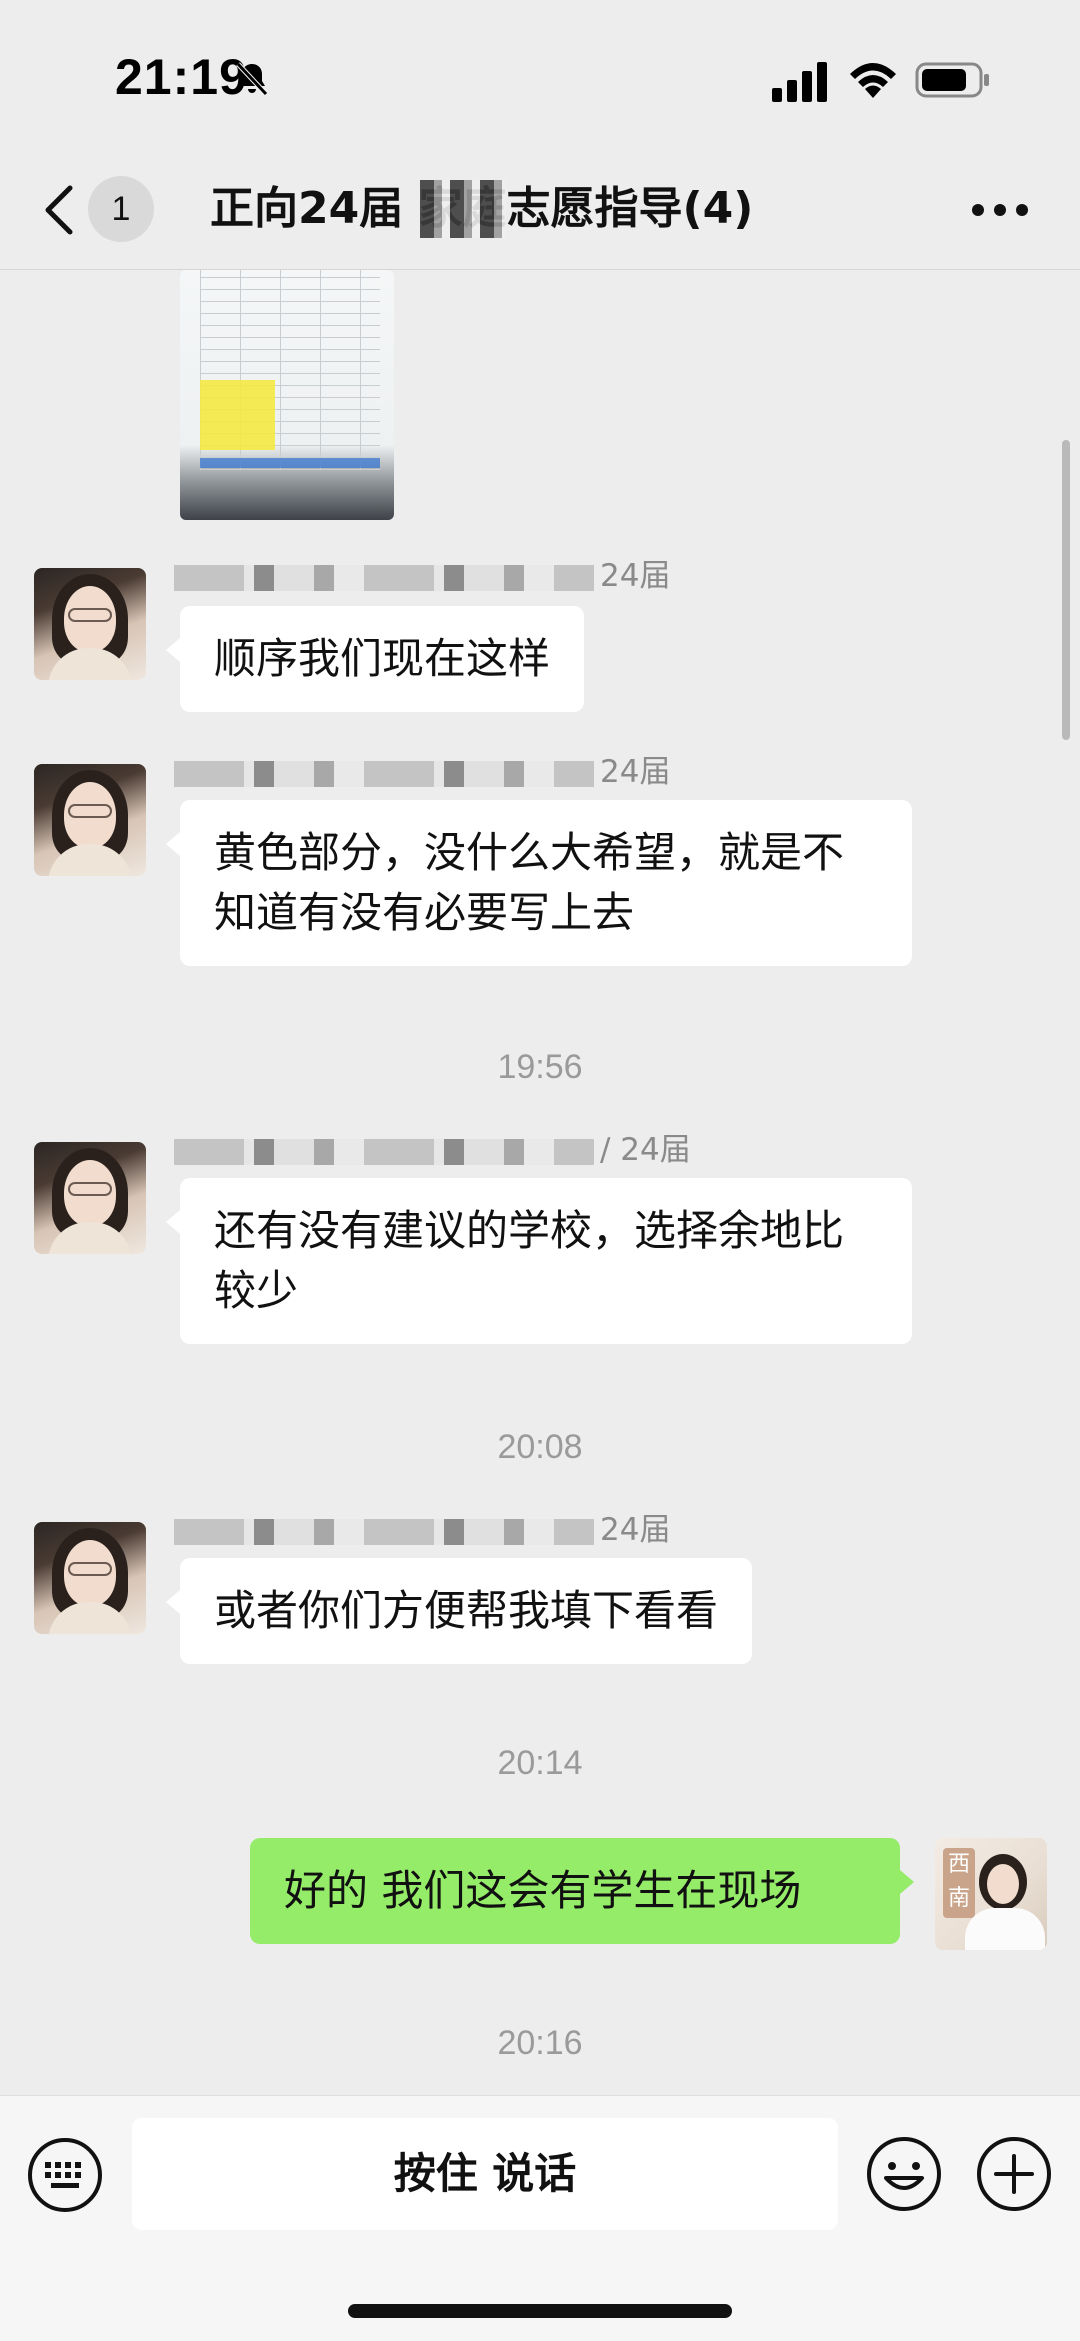 The image size is (1080, 2341). I want to click on message-bubble: 顺序我们现在这样, so click(375, 659).